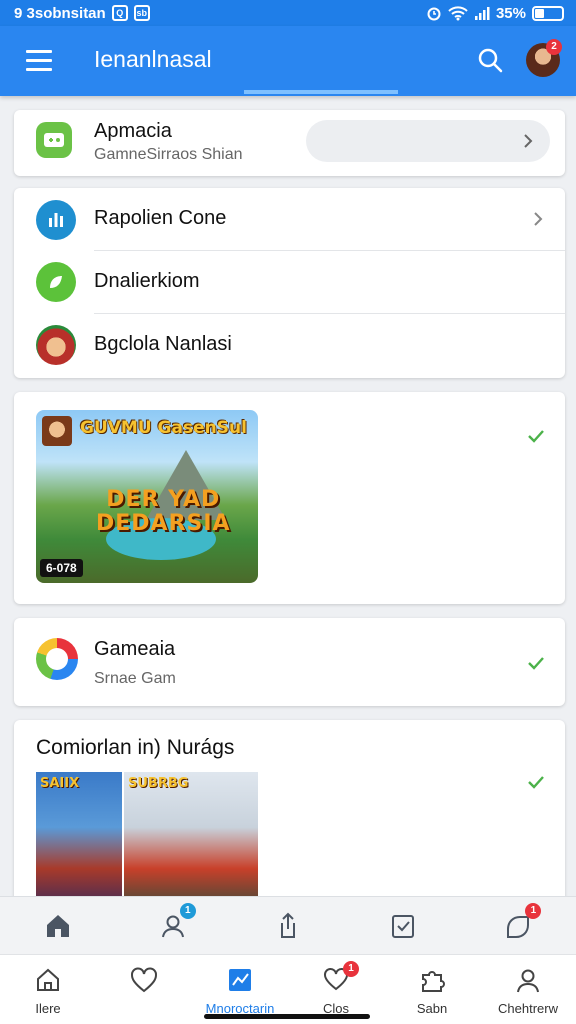 Image resolution: width=576 pixels, height=1024 pixels. Describe the element at coordinates (340, 978) in the screenshot. I see `heart-chat-icon: 1` at that location.